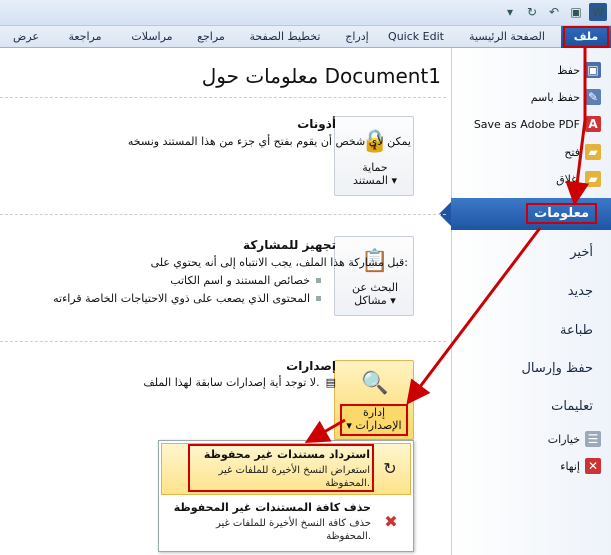 This screenshot has height=555, width=611. What do you see at coordinates (531, 70) in the screenshot?
I see `save-command: ▣ حفظ` at bounding box center [531, 70].